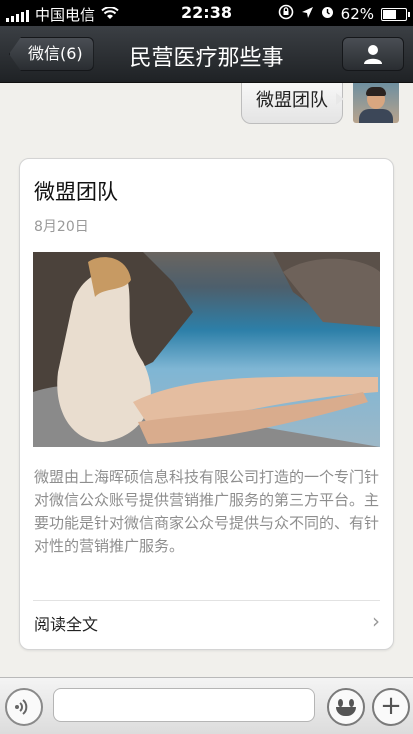  I want to click on location-icon, so click(307, 14).